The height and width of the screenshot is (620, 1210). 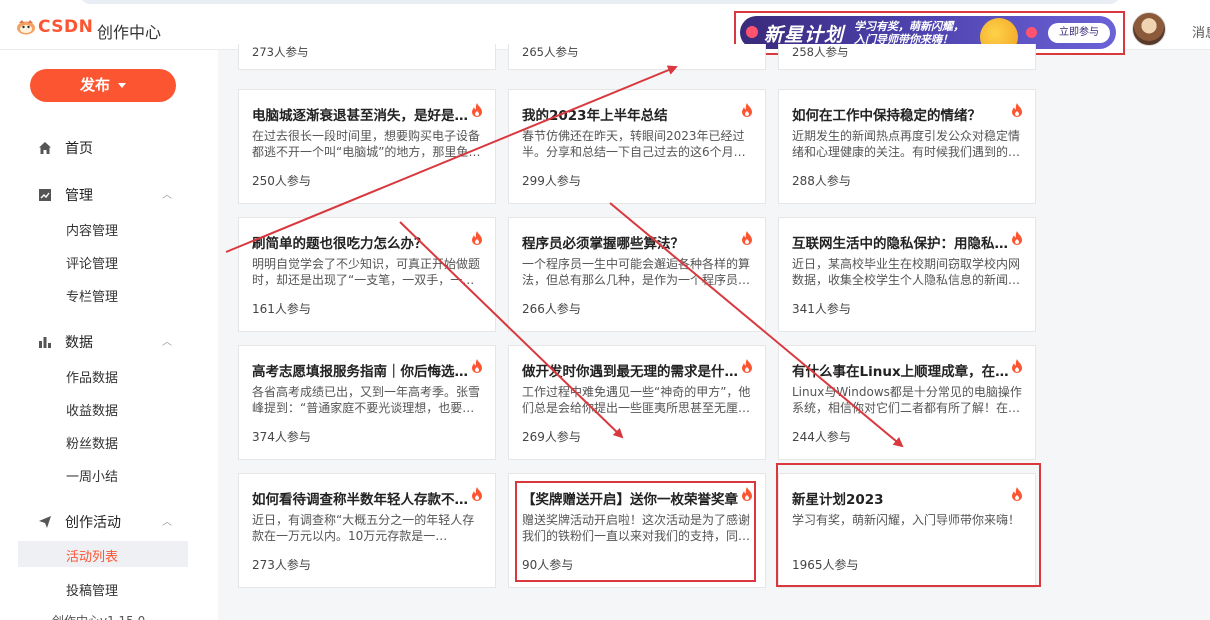 What do you see at coordinates (92, 557) in the screenshot?
I see `sidebar-item-label: 活动列表` at bounding box center [92, 557].